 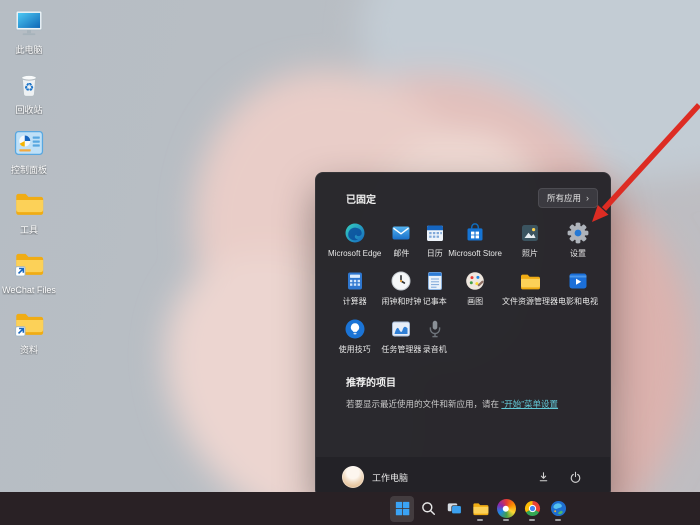 I want to click on user-account-button: 工作电脑, so click(x=375, y=477).